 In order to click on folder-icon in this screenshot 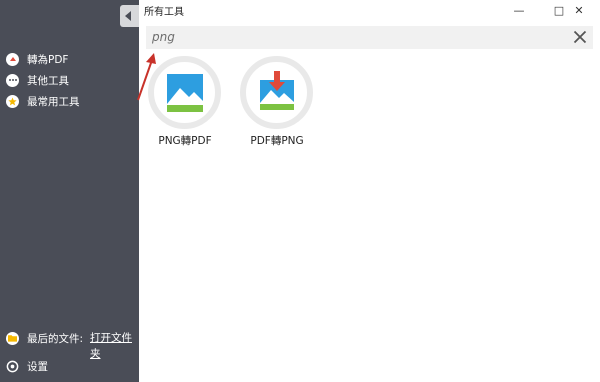, I will do `click(12, 338)`.